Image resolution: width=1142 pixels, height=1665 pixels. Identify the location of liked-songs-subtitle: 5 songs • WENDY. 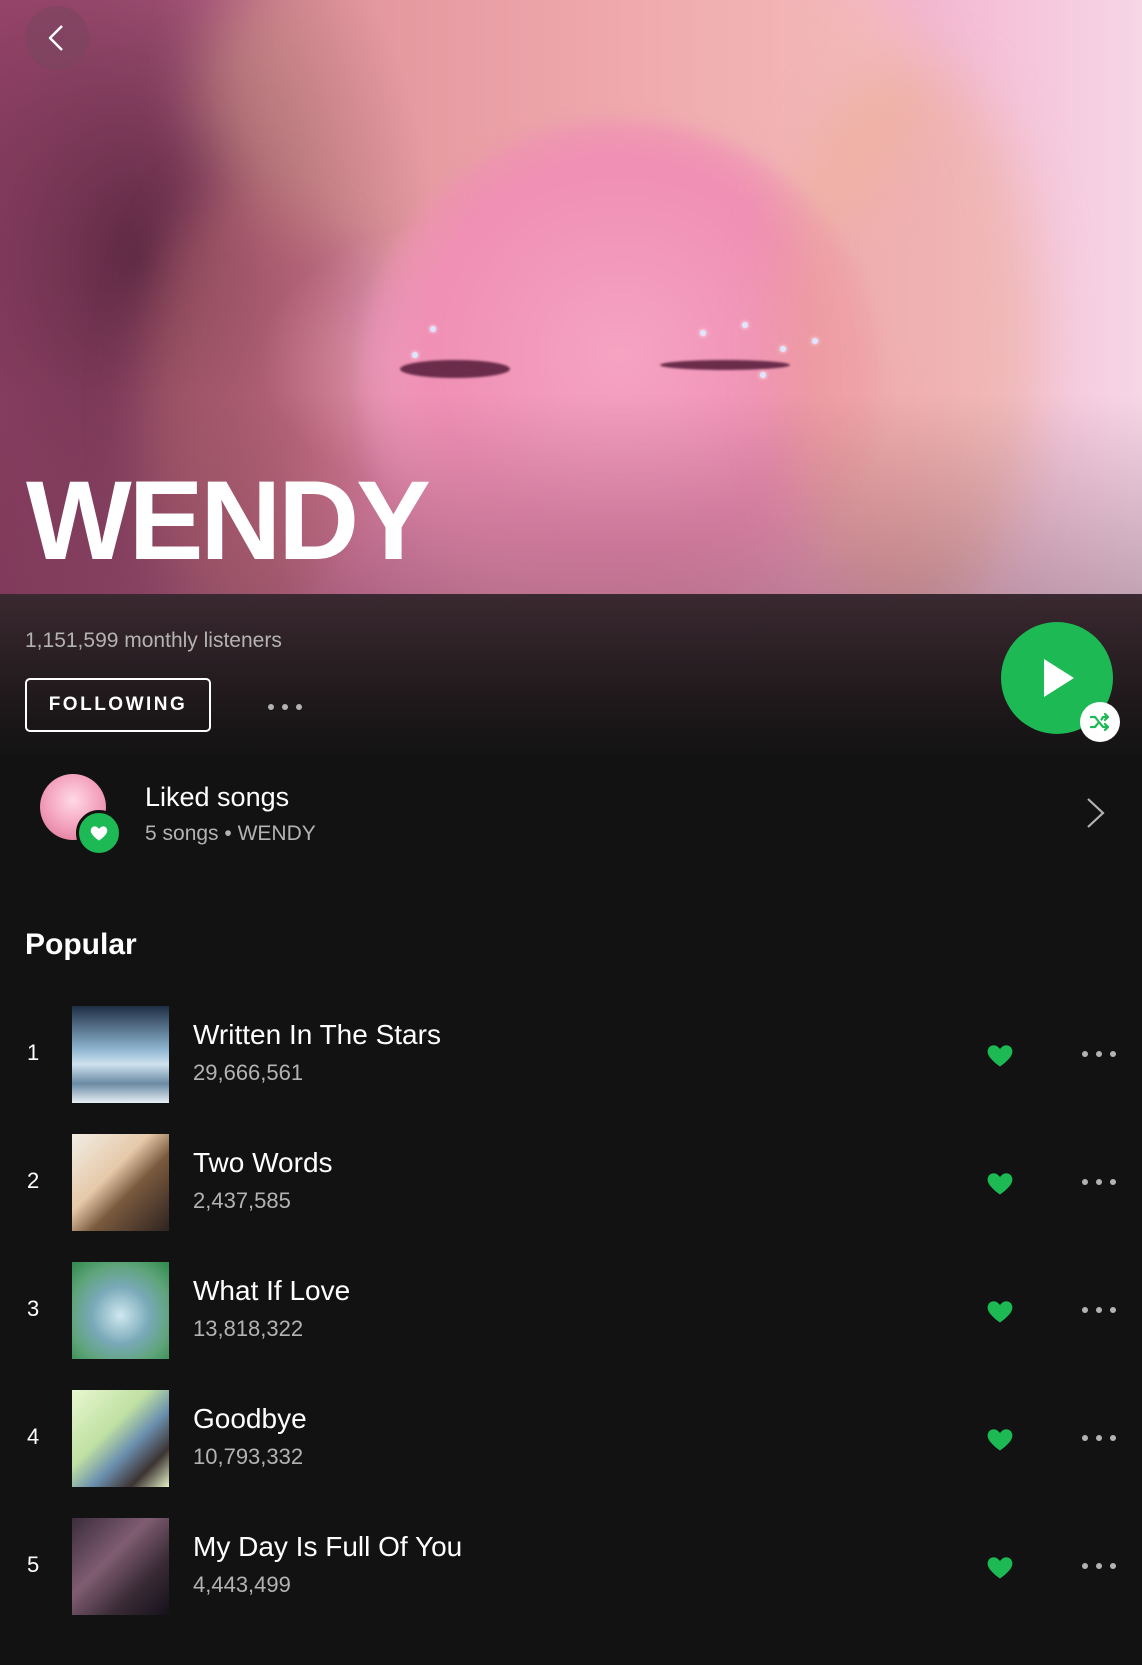
(230, 833).